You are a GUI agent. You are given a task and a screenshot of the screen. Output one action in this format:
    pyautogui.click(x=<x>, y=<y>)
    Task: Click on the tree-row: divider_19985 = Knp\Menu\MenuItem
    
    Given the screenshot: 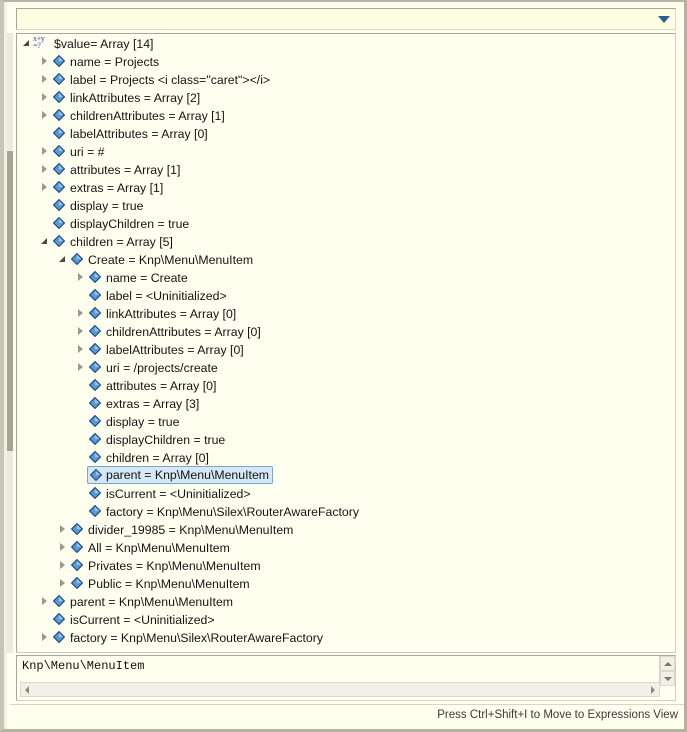 What is the action you would take?
    pyautogui.click(x=346, y=529)
    